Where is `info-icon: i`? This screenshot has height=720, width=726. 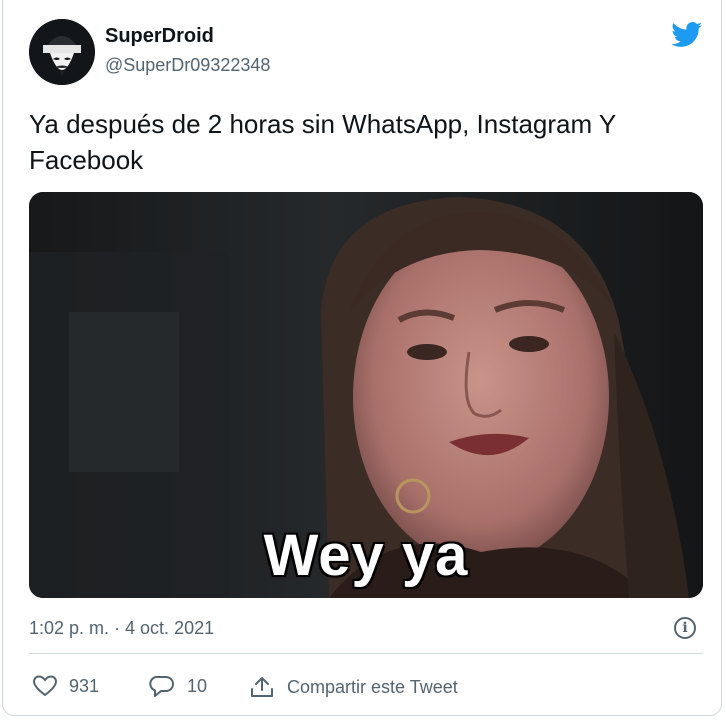
info-icon: i is located at coordinates (685, 628).